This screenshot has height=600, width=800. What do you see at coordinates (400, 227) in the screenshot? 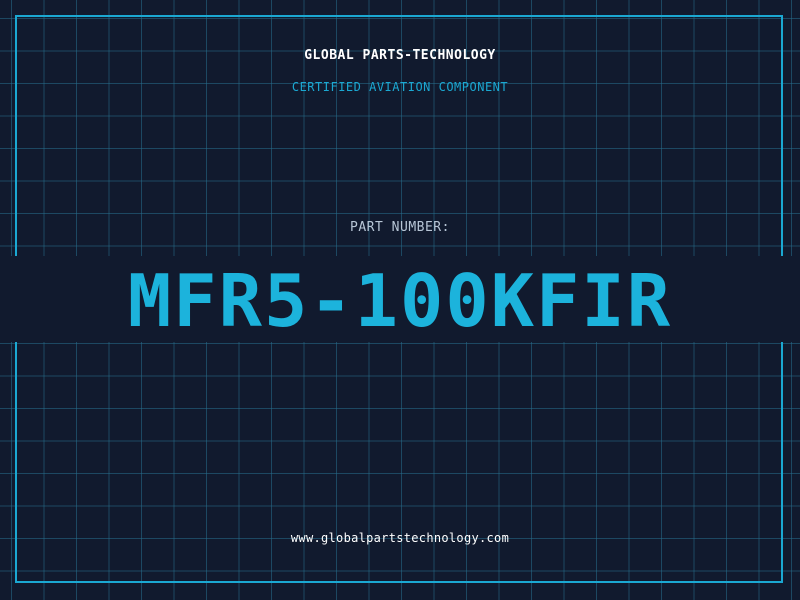
I see `part-number-label: PART NUMBER:` at bounding box center [400, 227].